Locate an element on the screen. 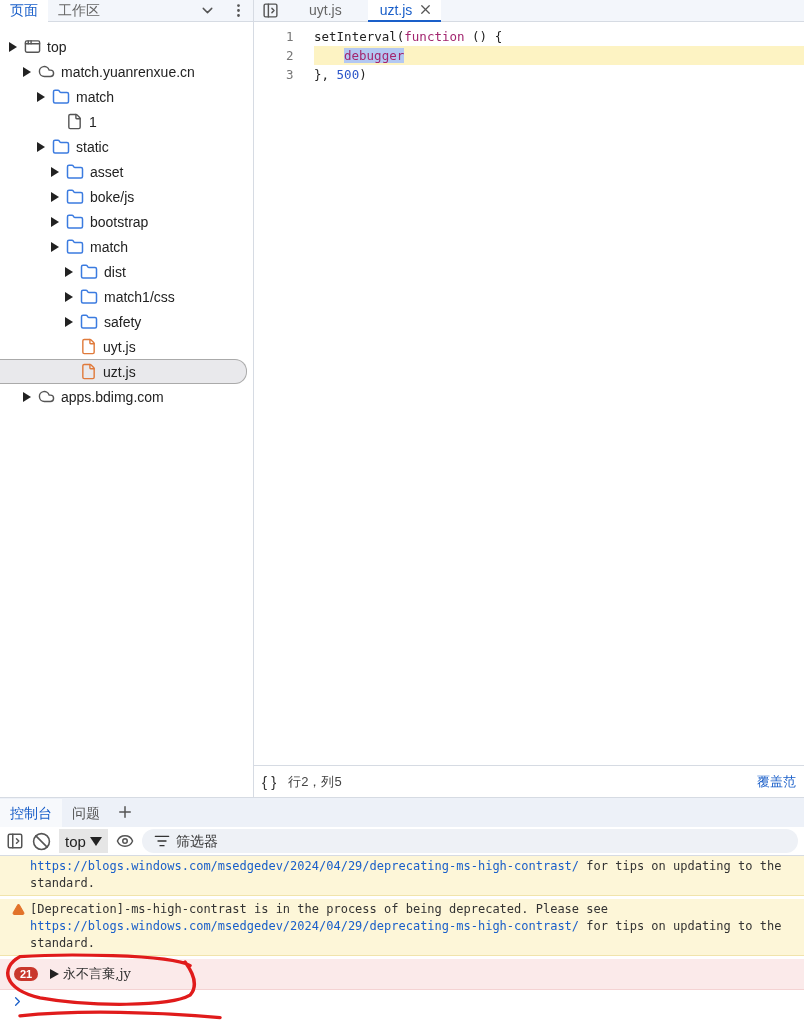 The image size is (804, 1024). code-line: }, 500) is located at coordinates (341, 75).